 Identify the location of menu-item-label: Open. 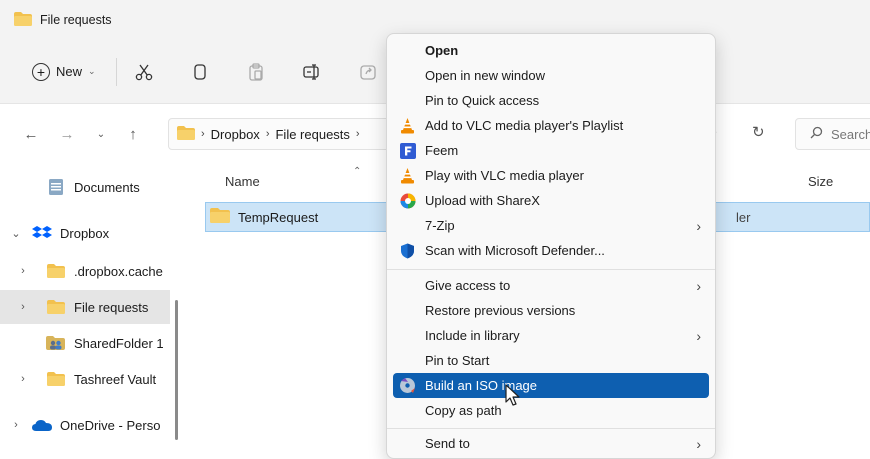
(442, 50).